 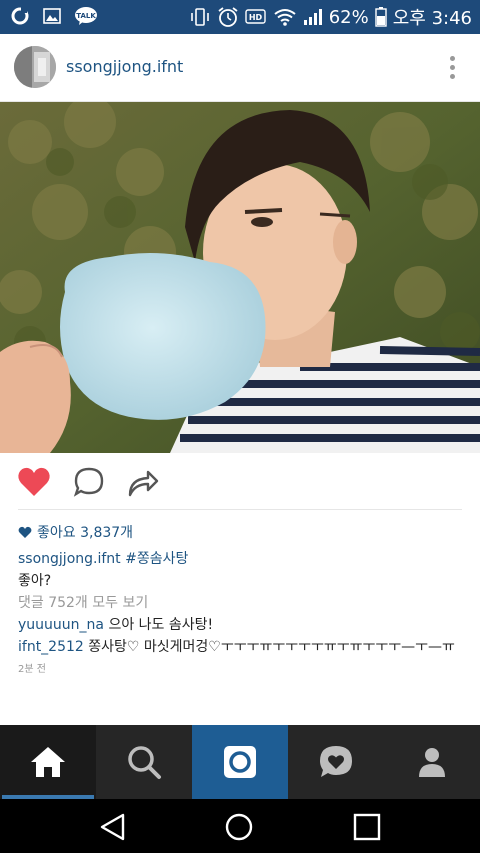 I want to click on recents-icon, so click(x=367, y=827).